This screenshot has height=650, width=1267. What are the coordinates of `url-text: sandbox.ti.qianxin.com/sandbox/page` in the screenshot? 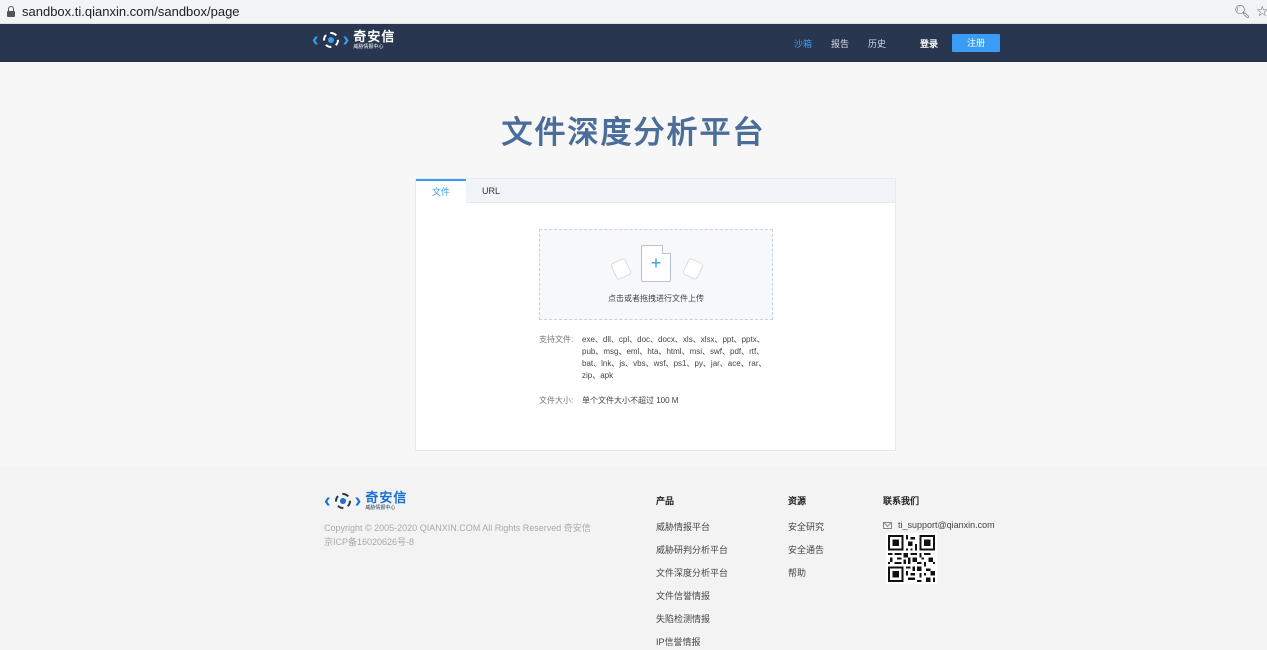 It's located at (131, 11).